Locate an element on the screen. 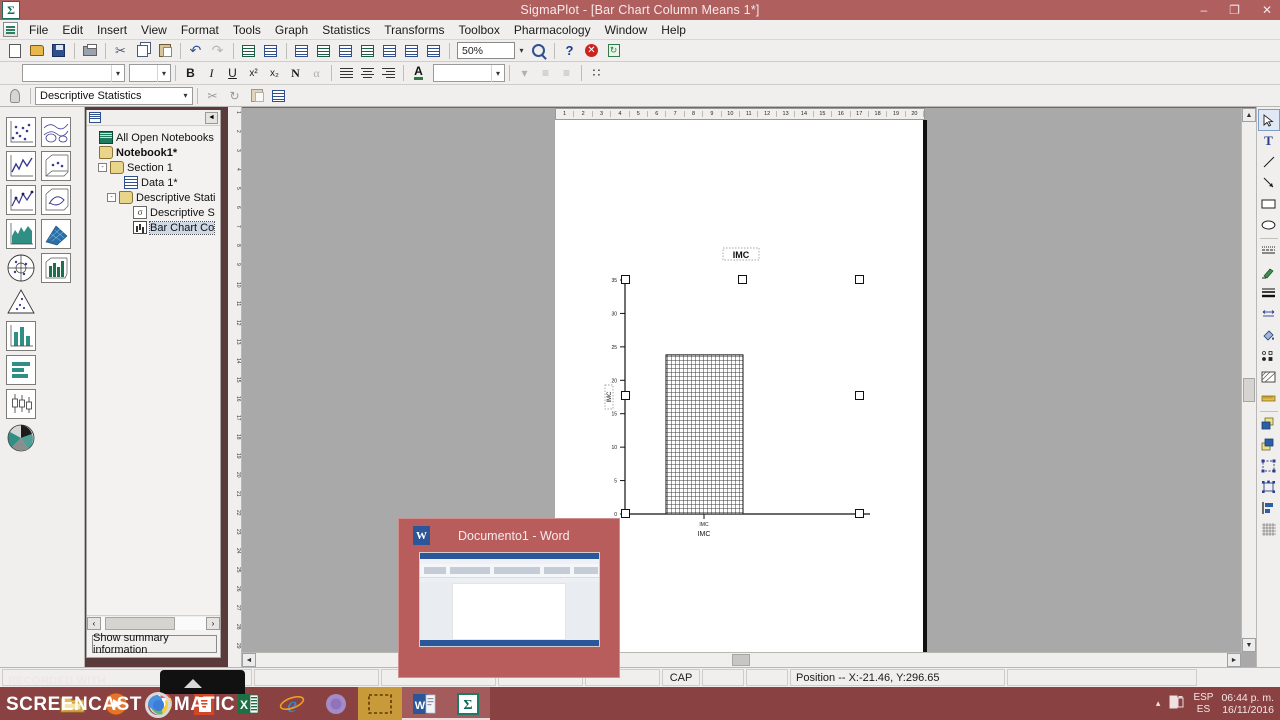  line-style-icon is located at coordinates (1269, 251).